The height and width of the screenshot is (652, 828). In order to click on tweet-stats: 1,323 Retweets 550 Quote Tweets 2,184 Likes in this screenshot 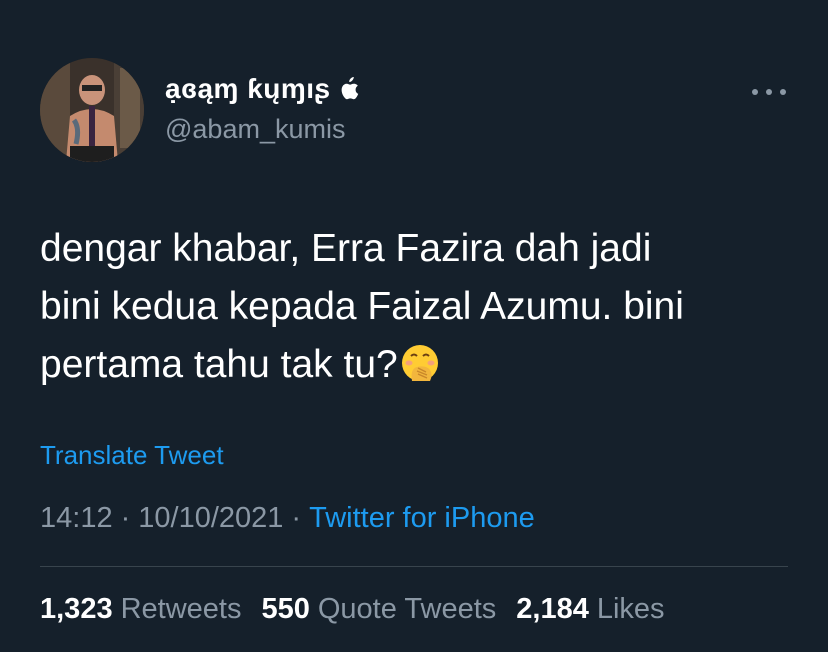, I will do `click(362, 609)`.